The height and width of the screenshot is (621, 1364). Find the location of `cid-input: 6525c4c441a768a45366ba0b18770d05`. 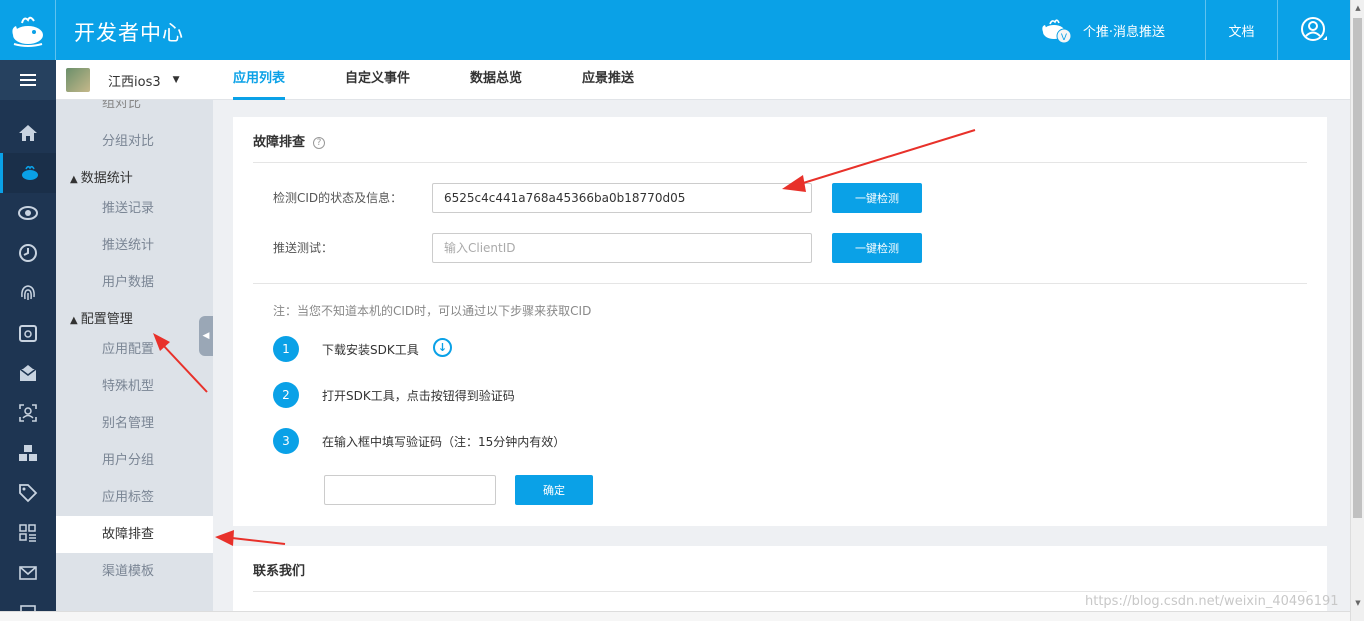

cid-input: 6525c4c441a768a45366ba0b18770d05 is located at coordinates (622, 198).